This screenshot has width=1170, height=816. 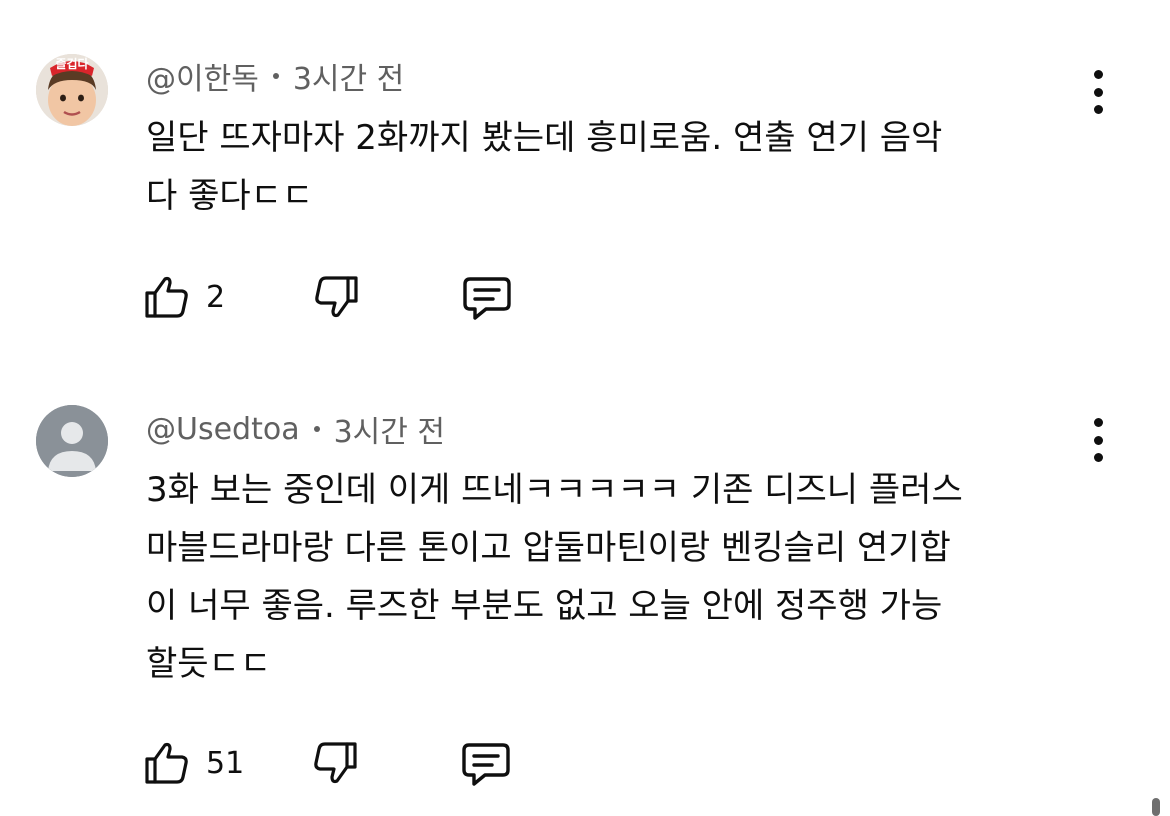 I want to click on scrollbar-thumb, so click(x=1156, y=807).